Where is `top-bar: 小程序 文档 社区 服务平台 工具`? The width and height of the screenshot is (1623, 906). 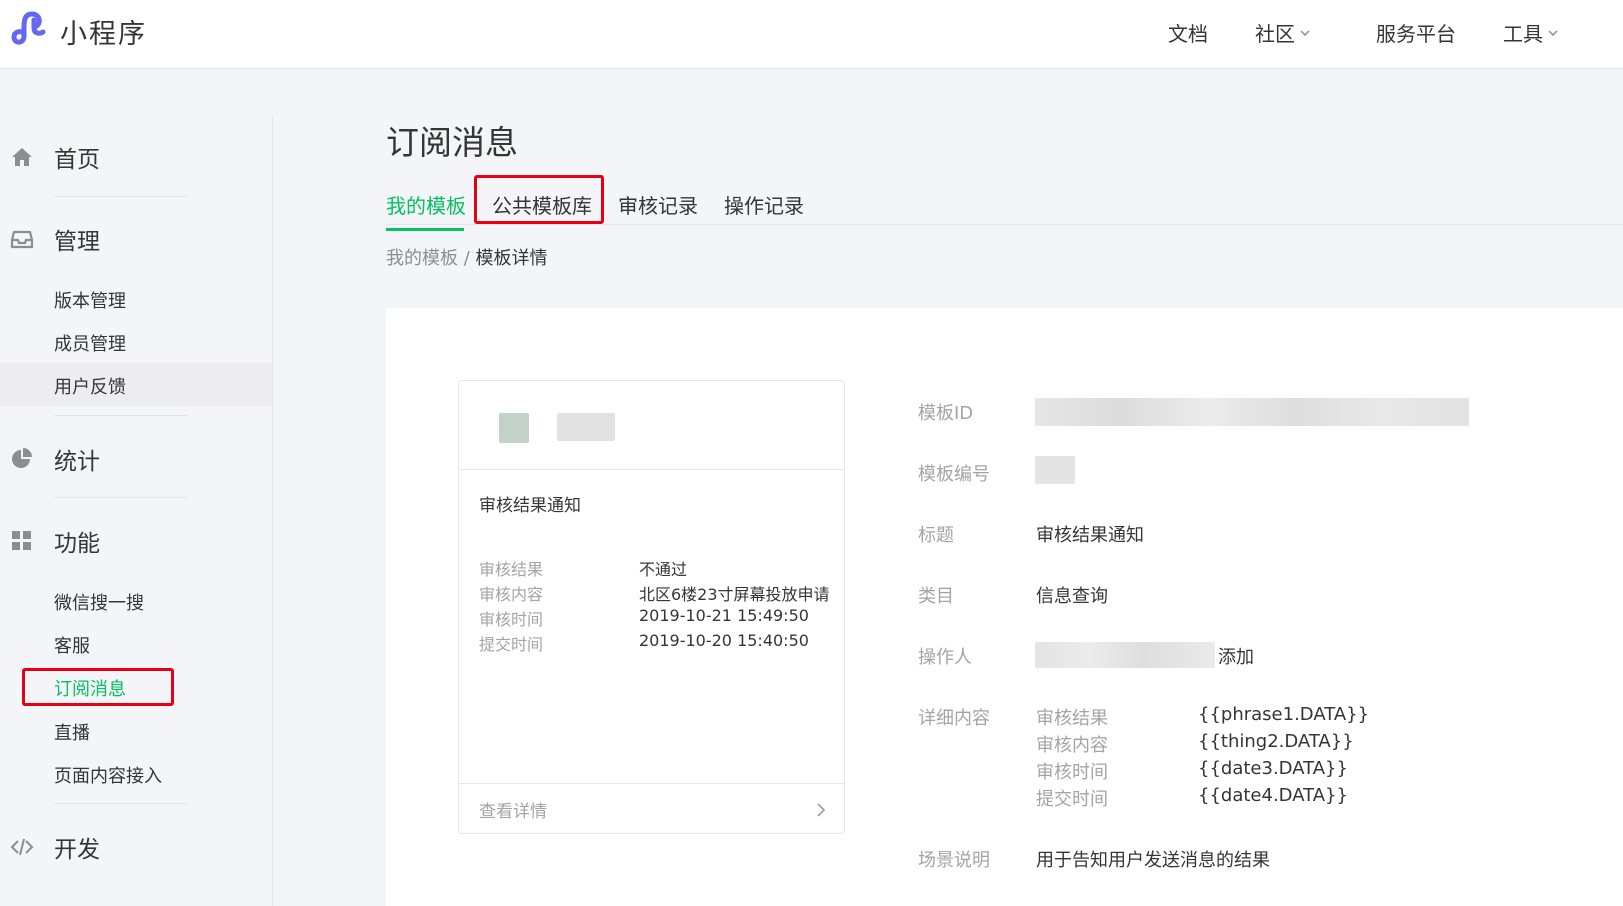 top-bar: 小程序 文档 社区 服务平台 工具 is located at coordinates (811, 34).